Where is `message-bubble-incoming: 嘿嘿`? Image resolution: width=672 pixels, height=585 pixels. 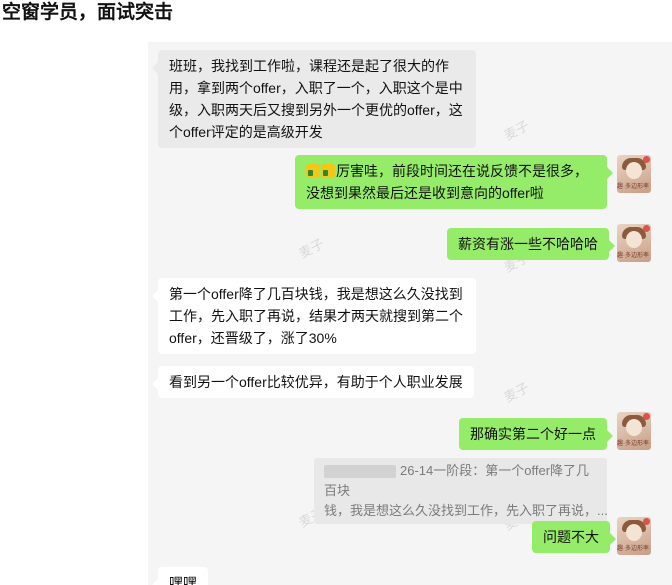
message-bubble-incoming: 嘿嘿 is located at coordinates (180, 576).